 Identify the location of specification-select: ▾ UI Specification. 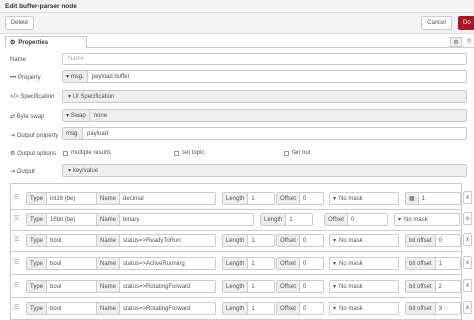
(264, 96).